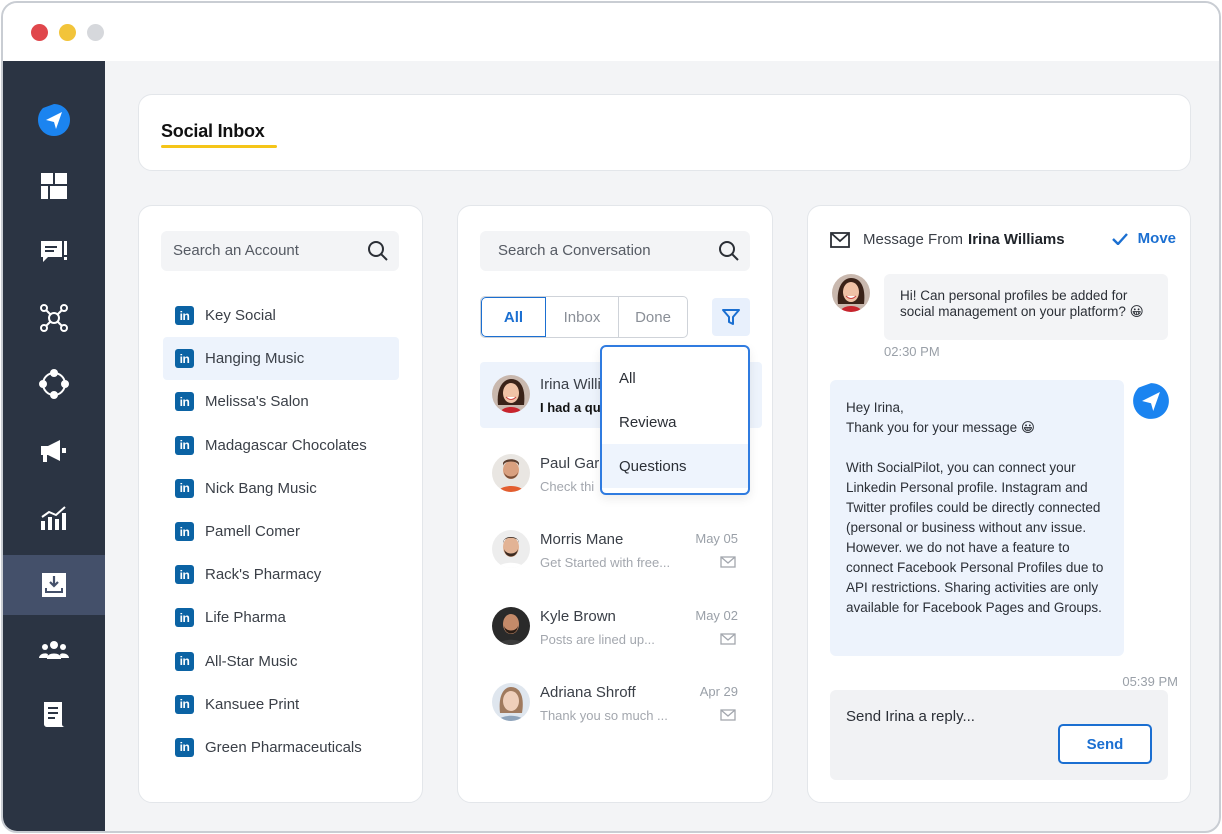  Describe the element at coordinates (95, 32) in the screenshot. I see `maximize-window-button` at that location.